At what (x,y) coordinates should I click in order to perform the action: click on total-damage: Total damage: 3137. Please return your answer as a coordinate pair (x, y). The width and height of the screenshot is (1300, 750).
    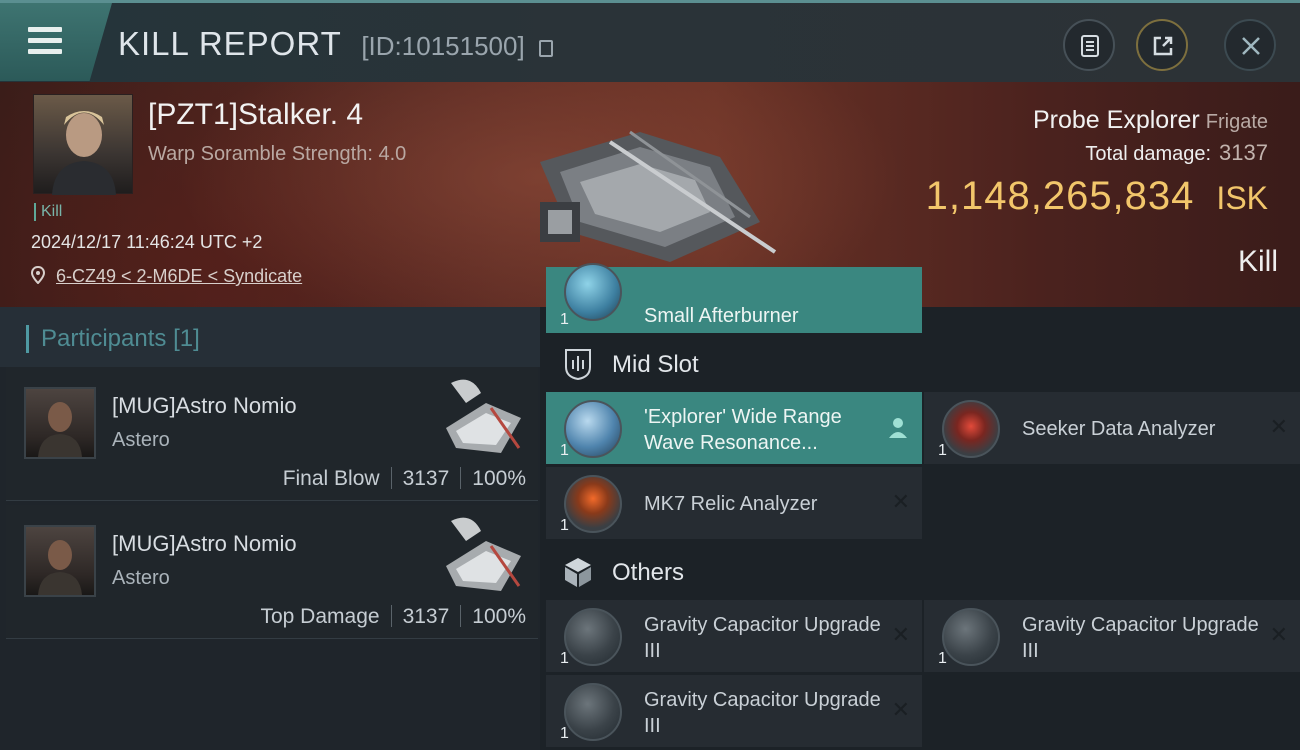
    Looking at the image, I should click on (1176, 153).